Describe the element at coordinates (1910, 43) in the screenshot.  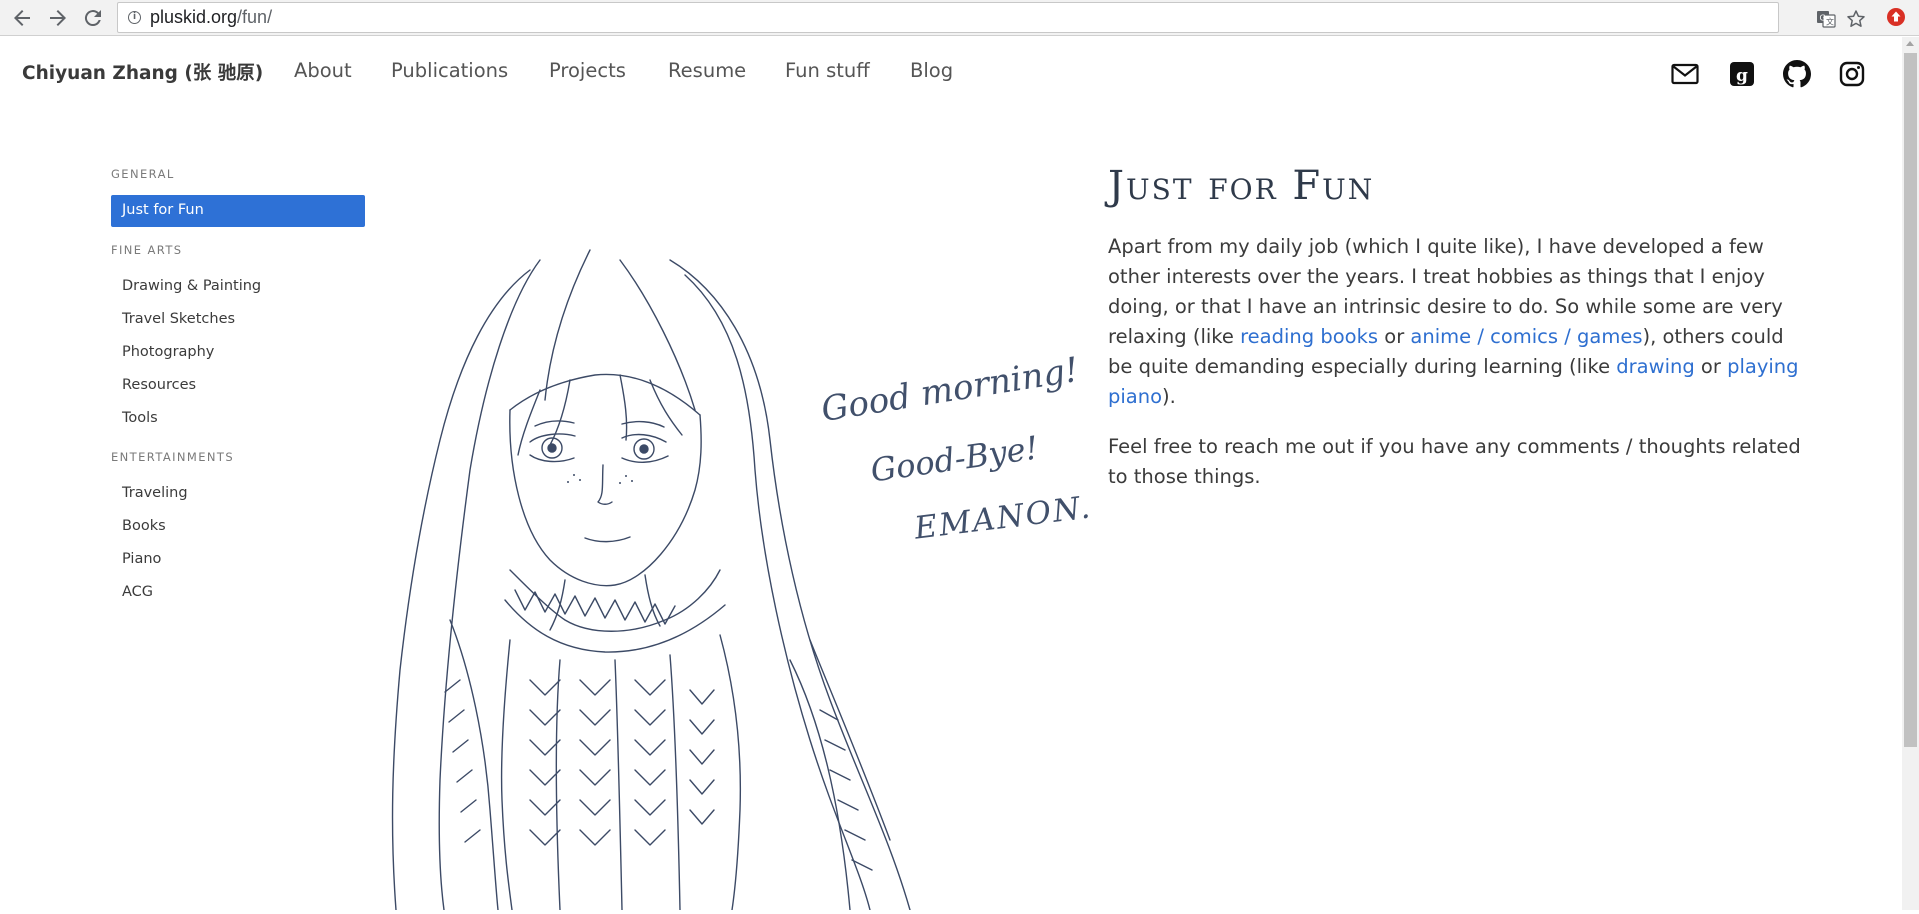
I see `scroll-up-arrow-icon` at that location.